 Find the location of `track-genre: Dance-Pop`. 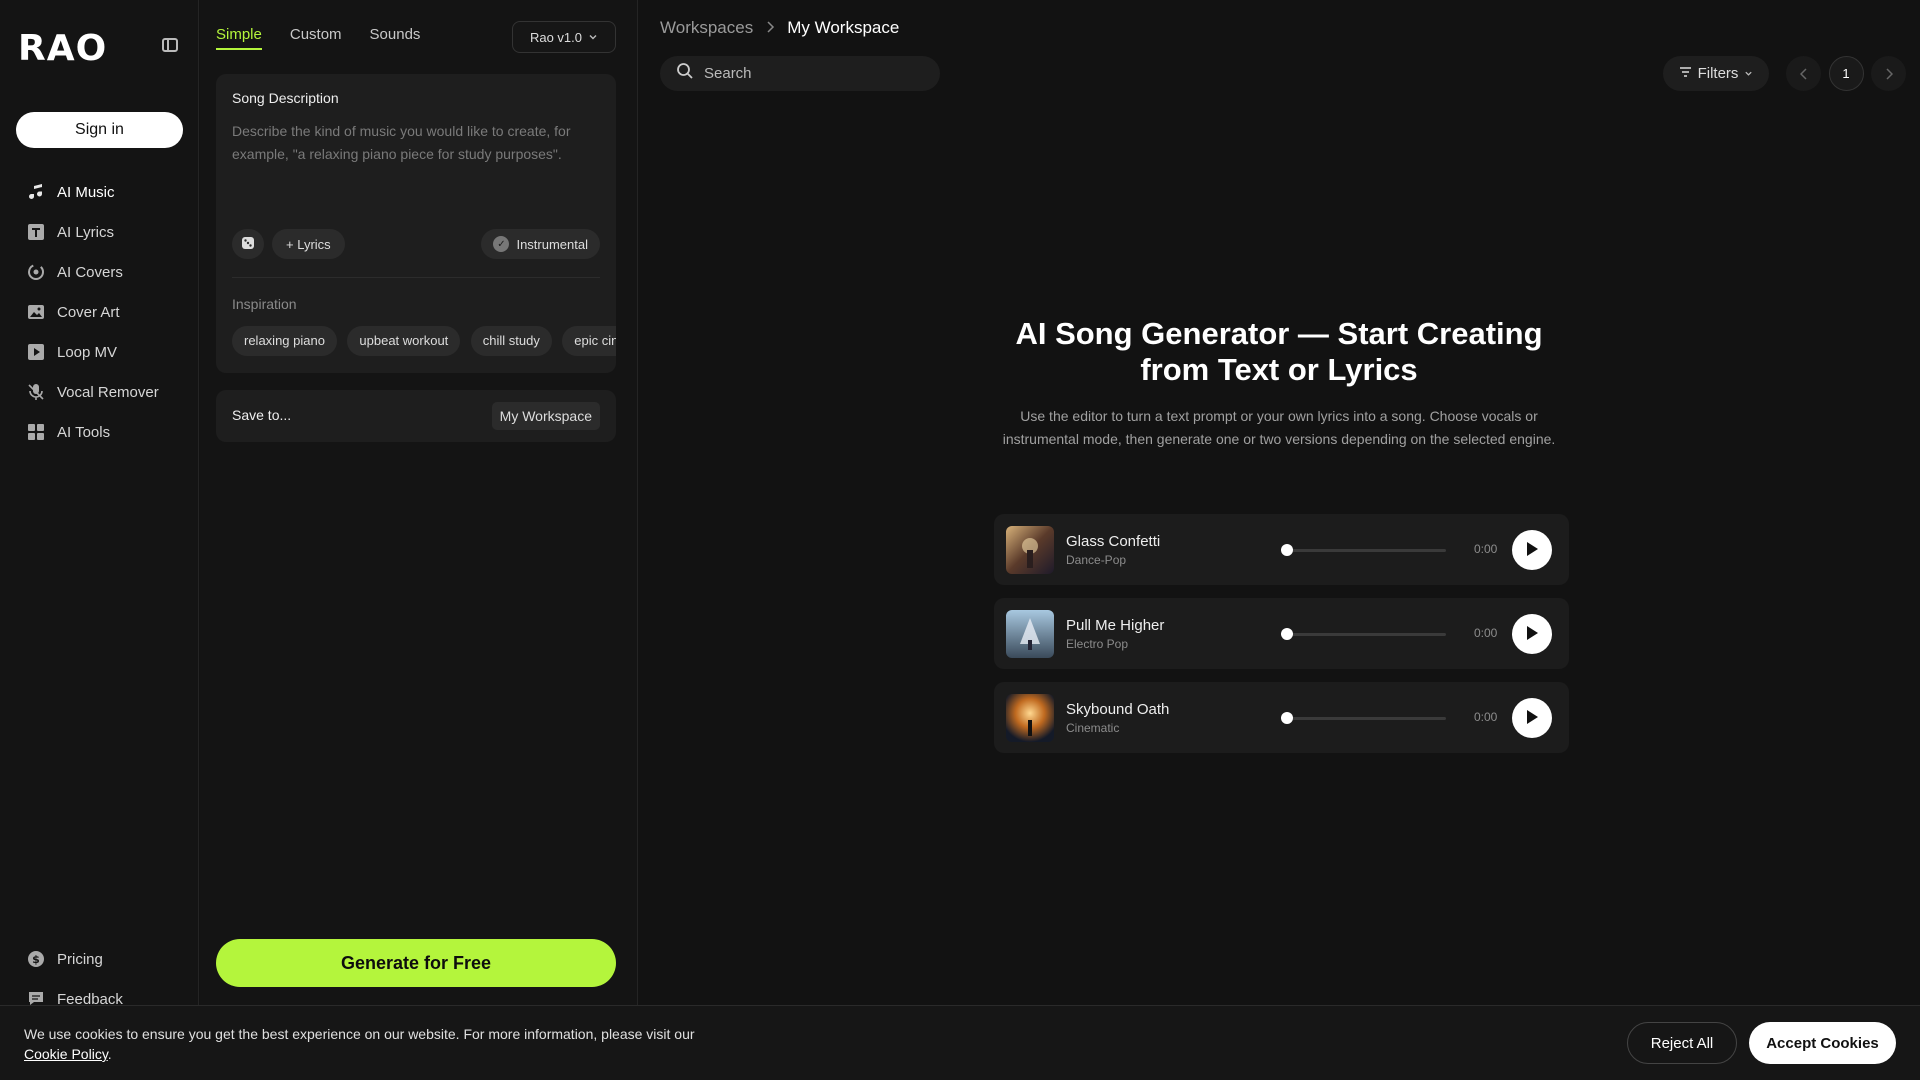

track-genre: Dance-Pop is located at coordinates (1096, 560).